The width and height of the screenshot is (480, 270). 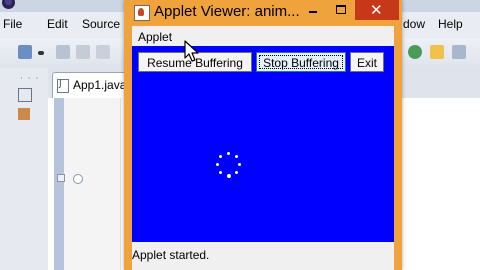 I want to click on menu-file: File, so click(x=12, y=24).